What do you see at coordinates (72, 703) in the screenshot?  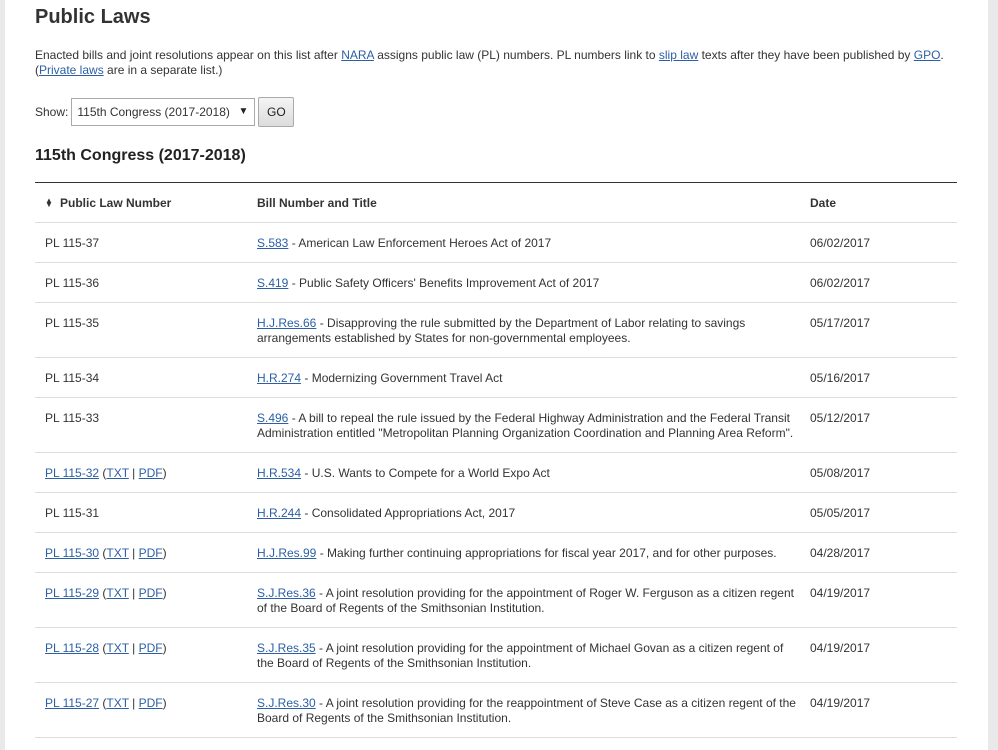 I see `law-number-link: PL 115-27` at bounding box center [72, 703].